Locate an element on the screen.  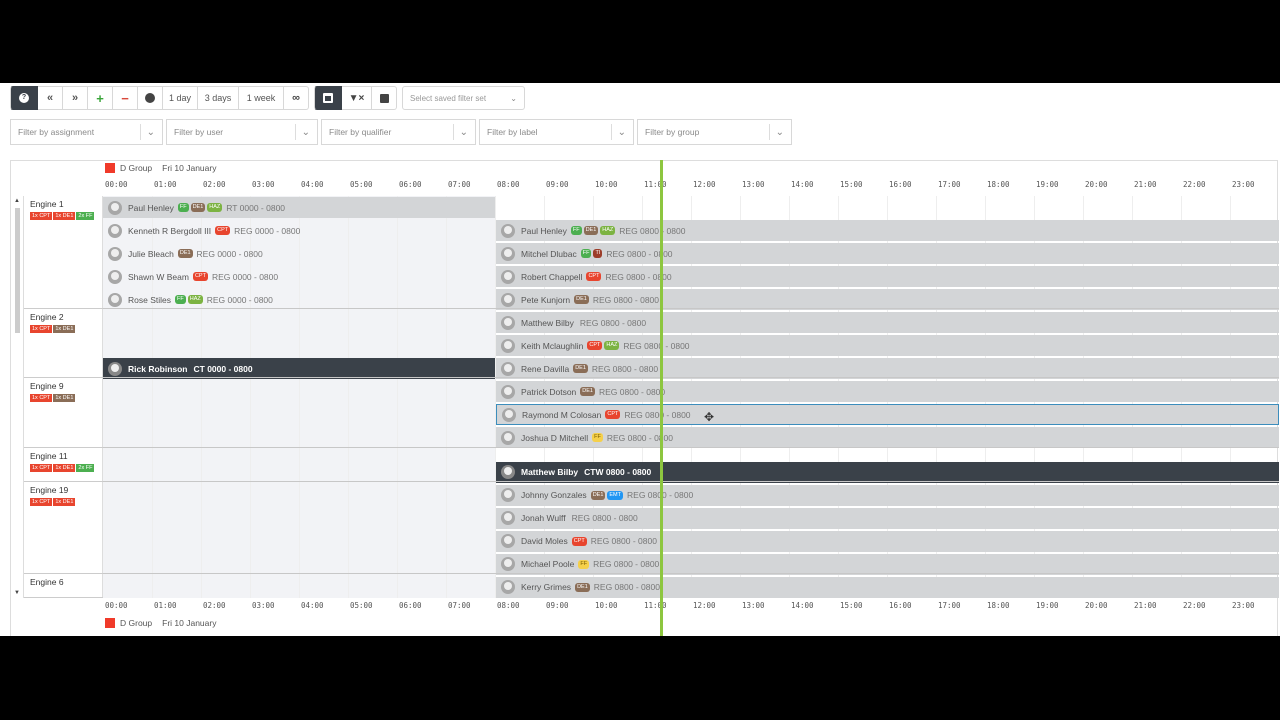
shift-person-name: Mitchel Dlubac is located at coordinates (549, 253).